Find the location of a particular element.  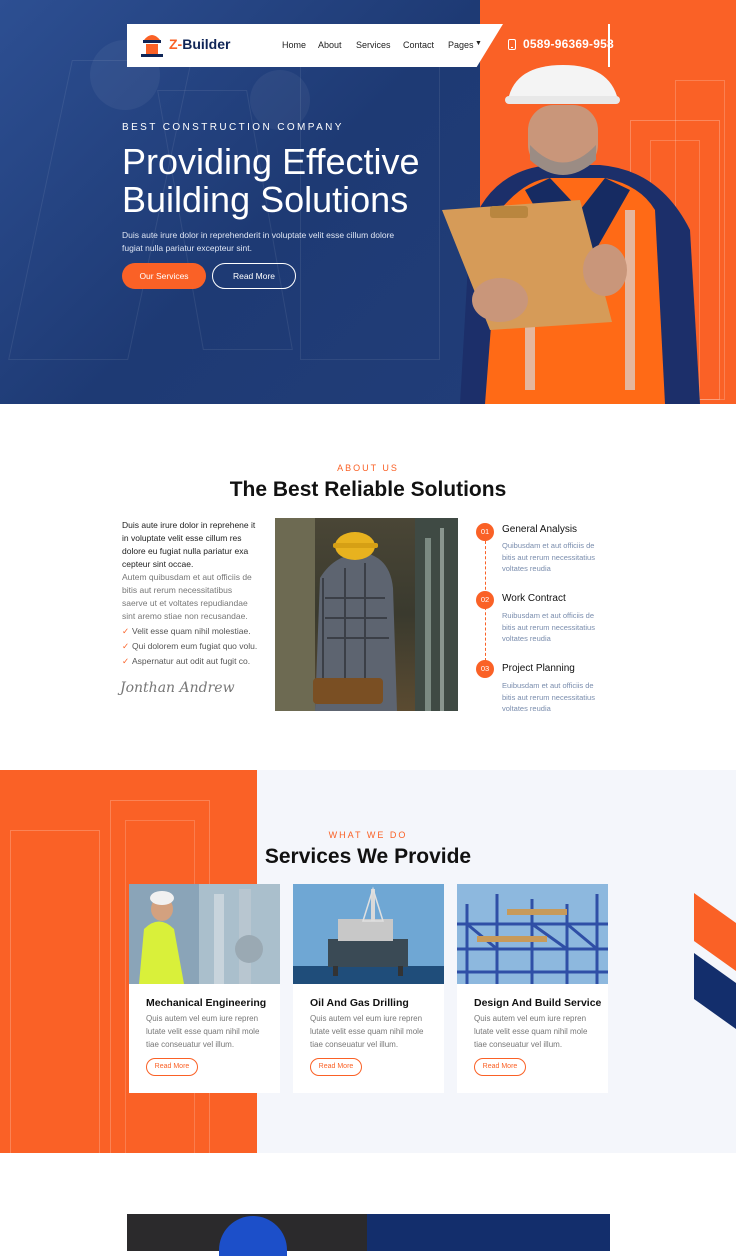

phone-icon is located at coordinates (512, 44).